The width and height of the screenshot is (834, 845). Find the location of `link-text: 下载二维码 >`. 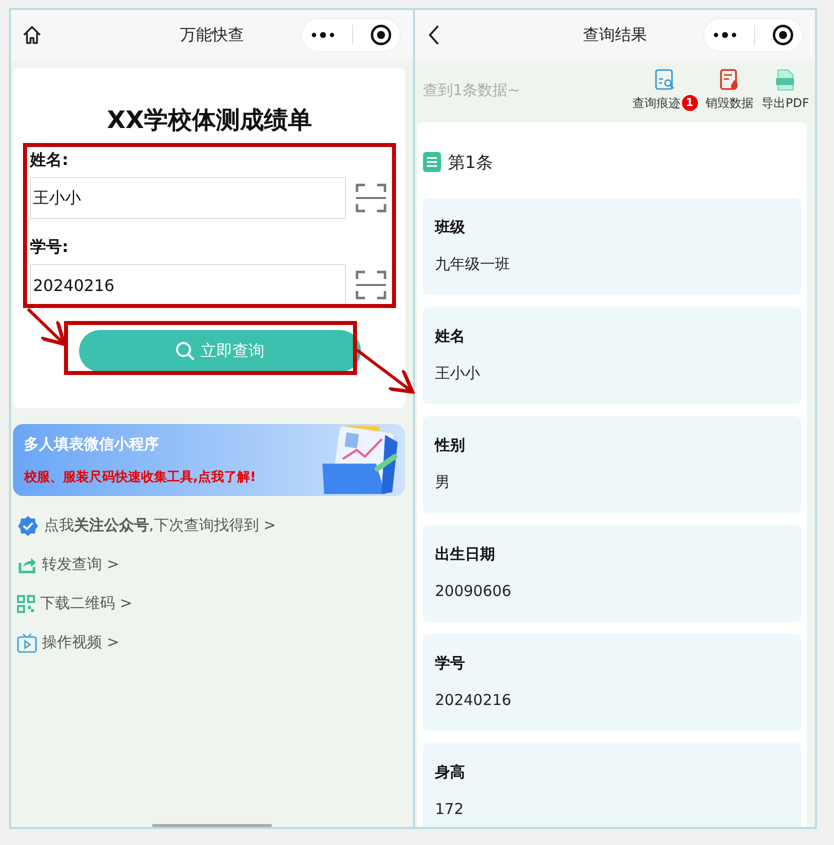

link-text: 下载二维码 > is located at coordinates (86, 603).